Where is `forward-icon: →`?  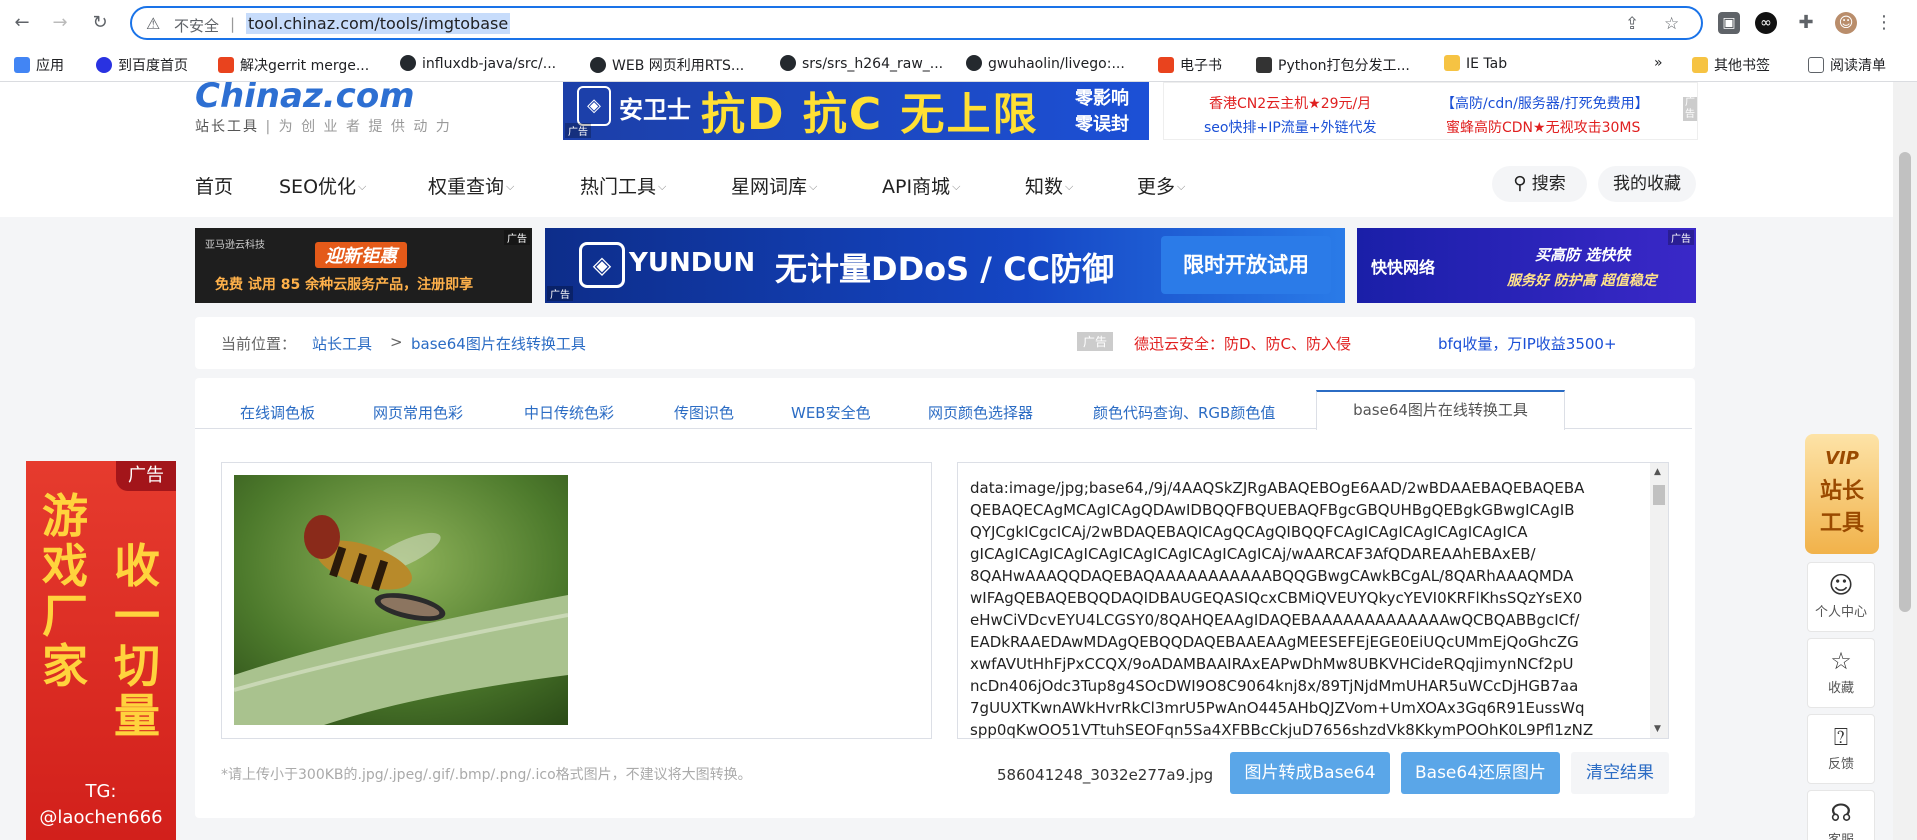 forward-icon: → is located at coordinates (60, 23).